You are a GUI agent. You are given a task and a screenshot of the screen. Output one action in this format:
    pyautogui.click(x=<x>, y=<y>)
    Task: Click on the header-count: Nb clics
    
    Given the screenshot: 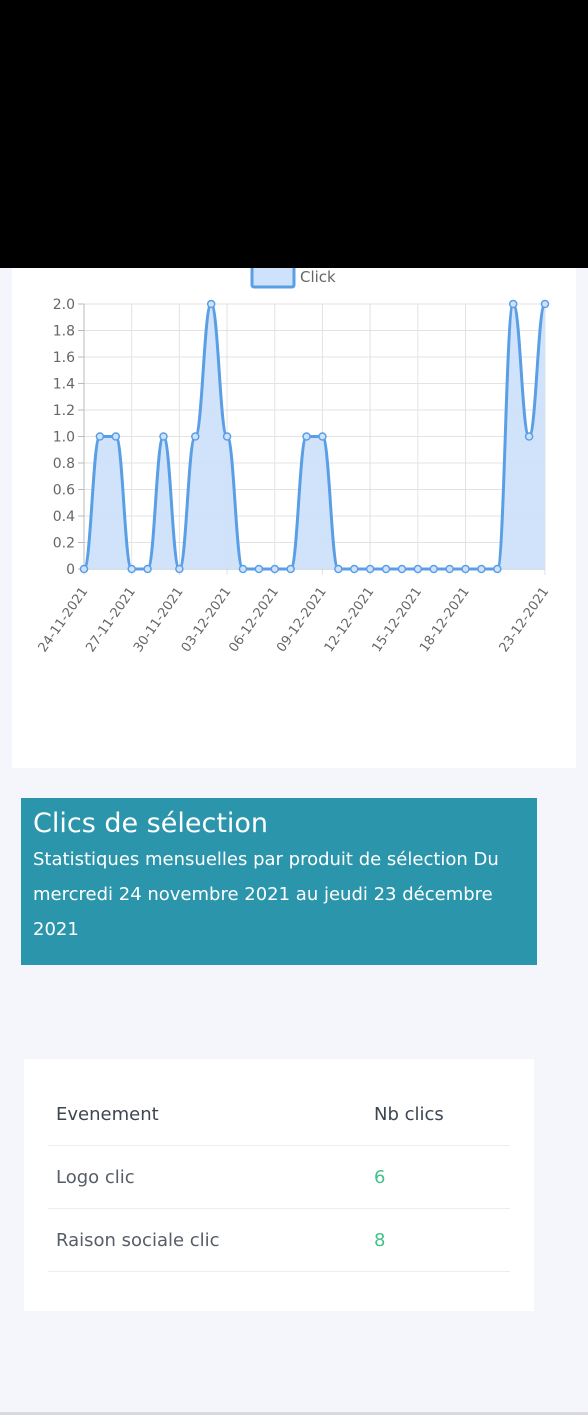 What is the action you would take?
    pyautogui.click(x=409, y=1114)
    